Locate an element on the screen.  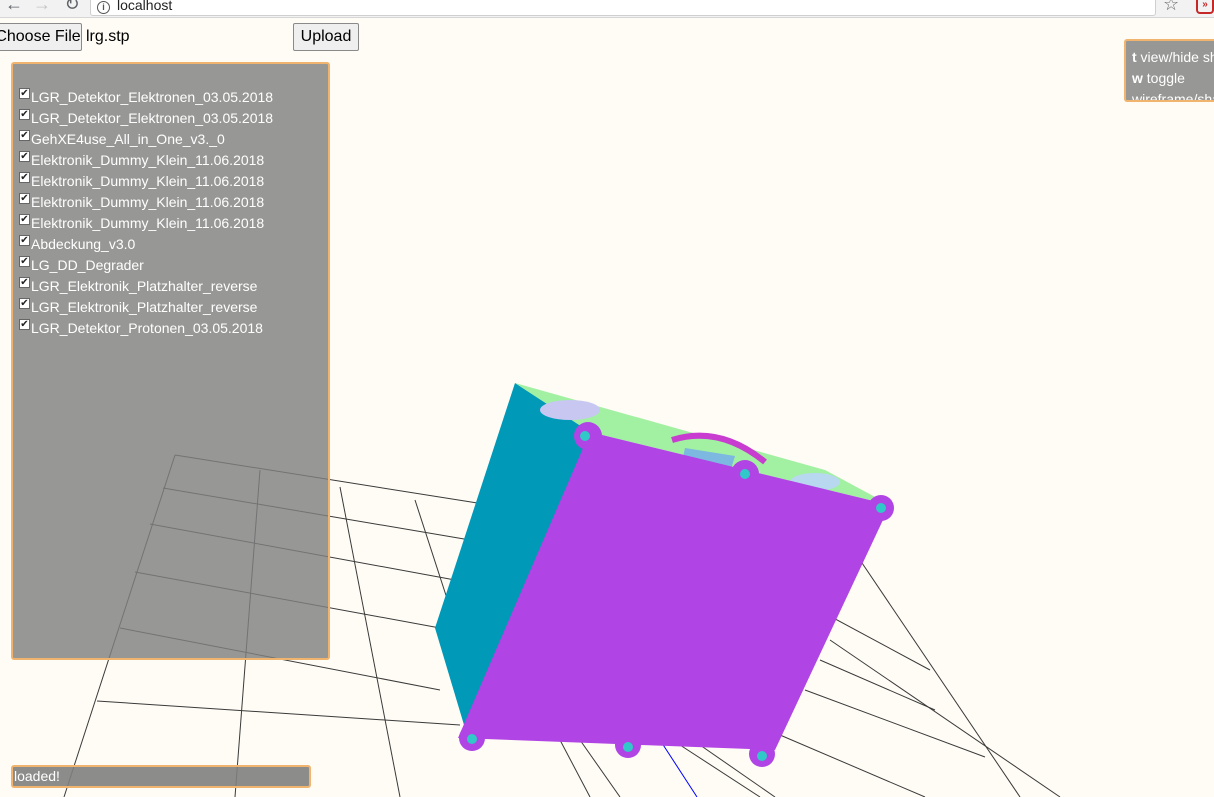
z-axis-line is located at coordinates (678, 768).